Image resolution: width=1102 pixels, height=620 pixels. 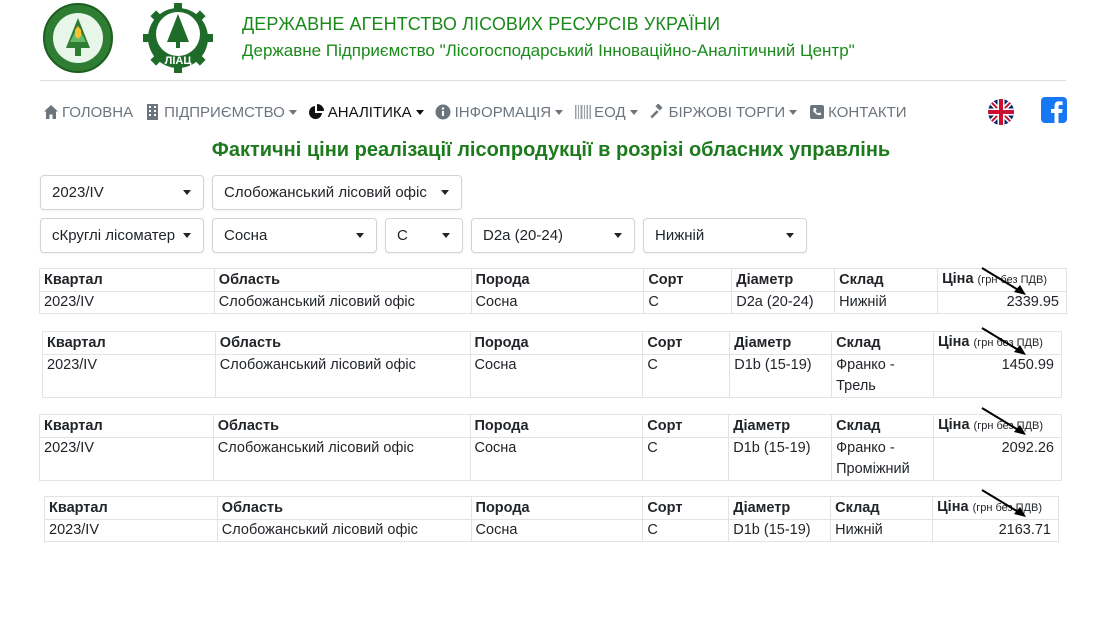 What do you see at coordinates (325, 192) in the screenshot?
I see `office-select-value: Слобожанський лісовий офіс` at bounding box center [325, 192].